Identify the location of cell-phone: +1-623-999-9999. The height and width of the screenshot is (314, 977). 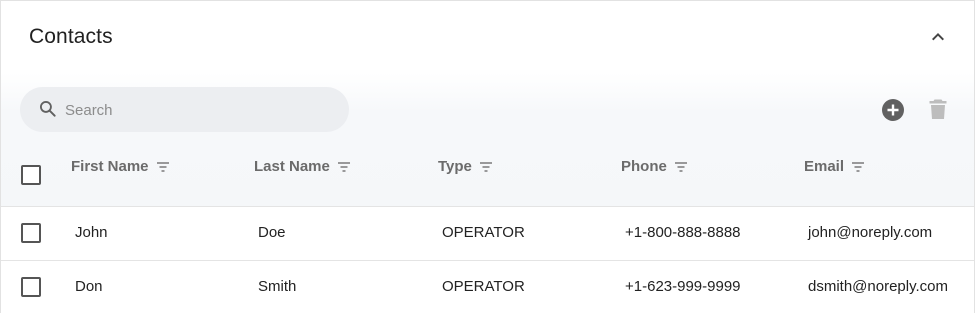
(683, 286).